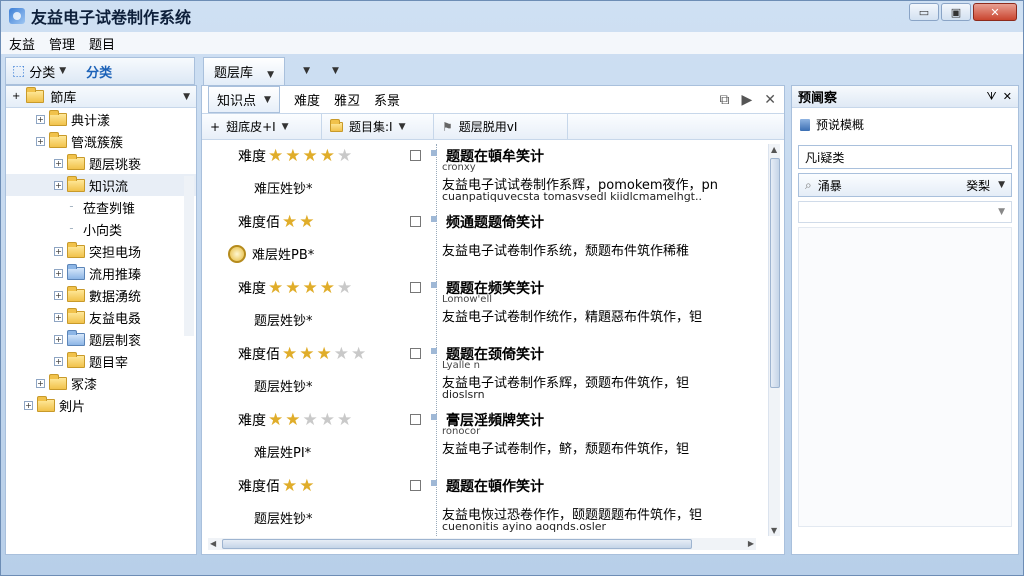 The image size is (1024, 576). I want to click on minimize-button: ▭, so click(924, 12).